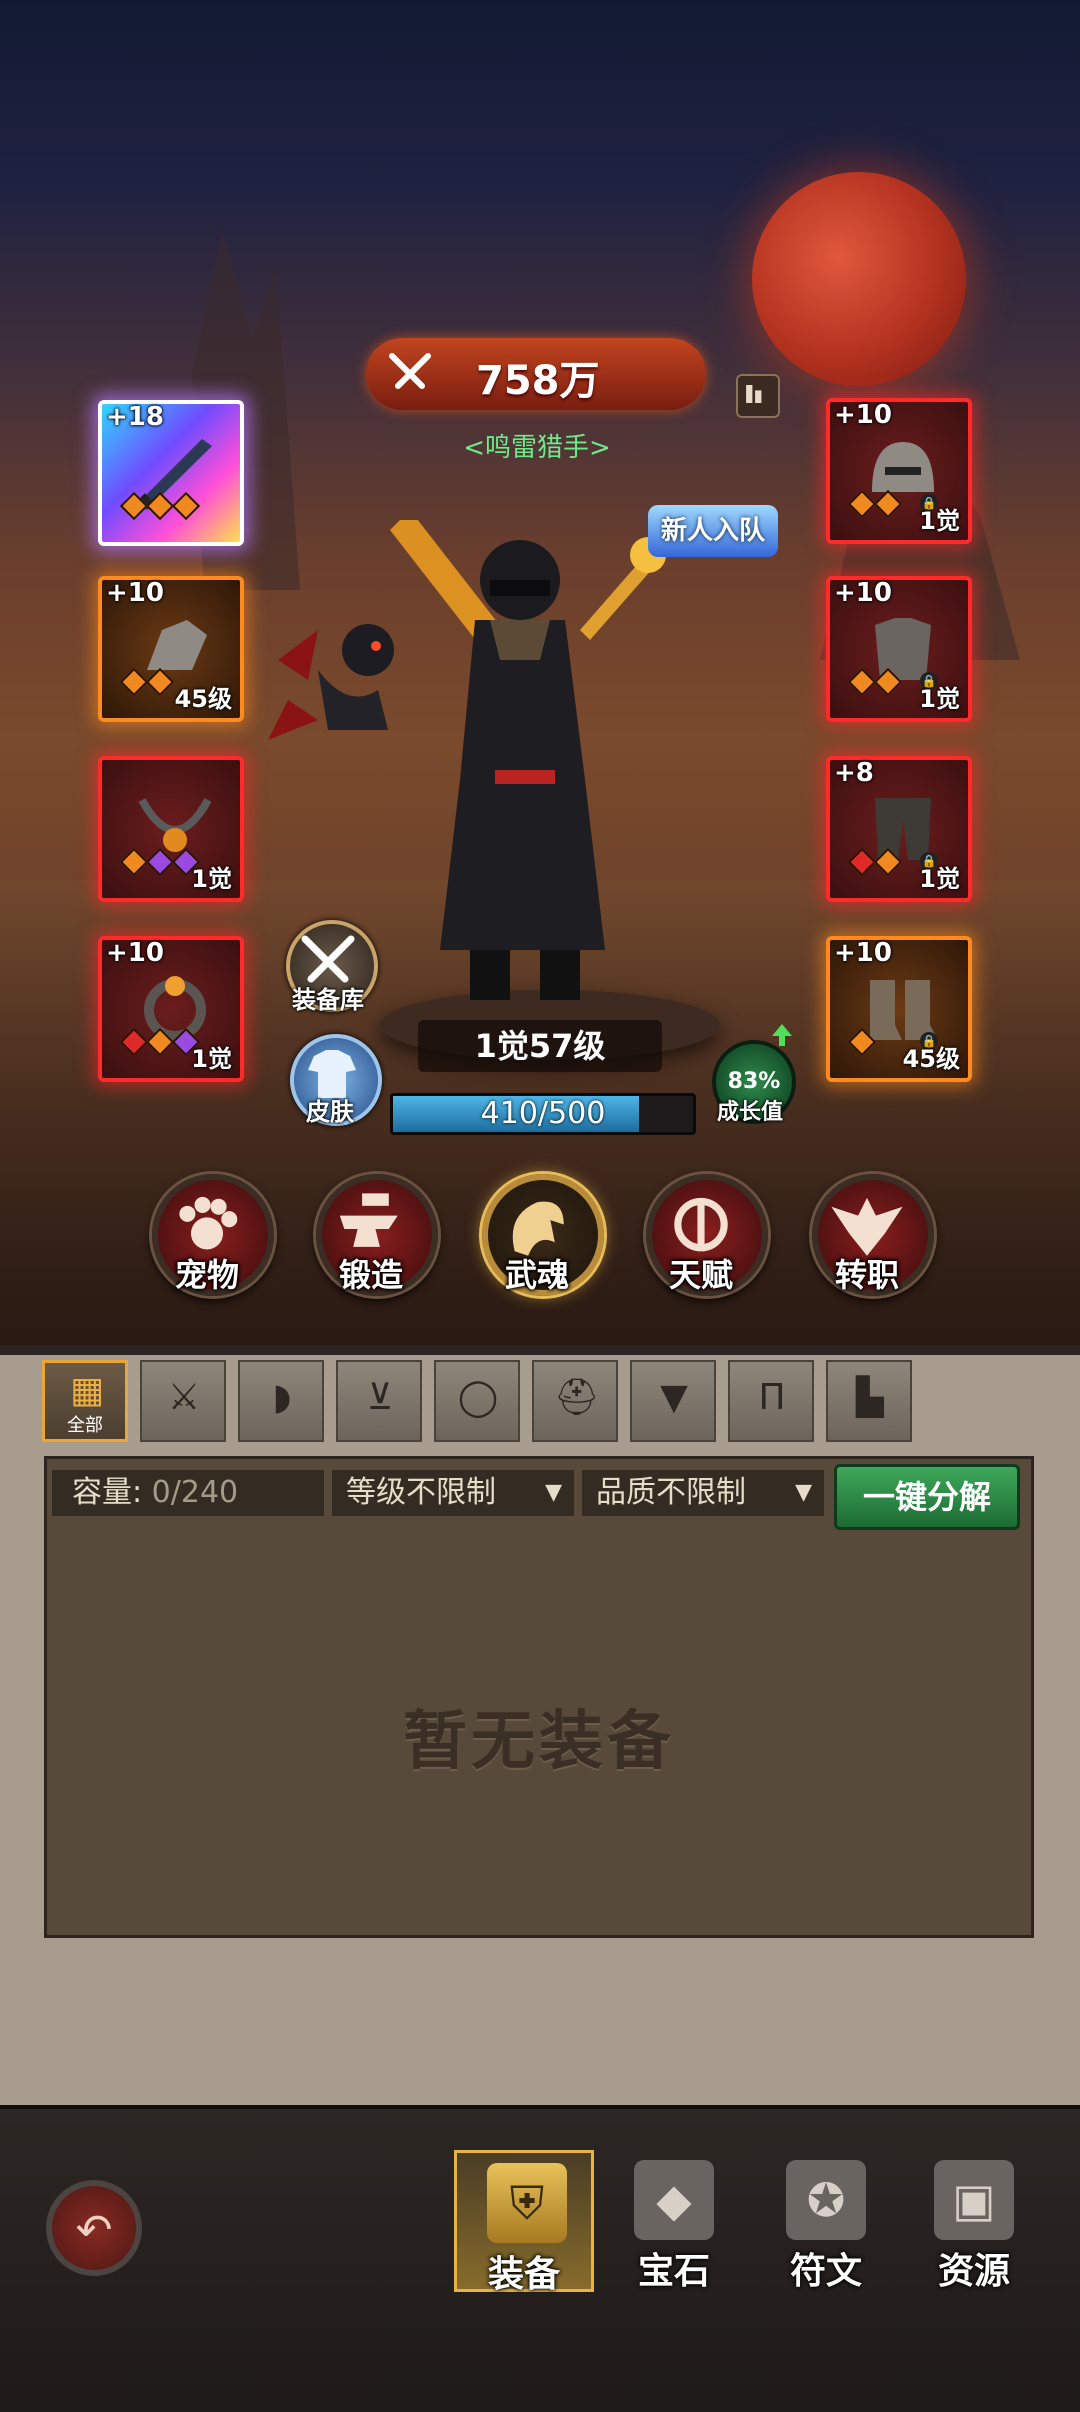 This screenshot has width=1080, height=2412. What do you see at coordinates (713, 531) in the screenshot?
I see `new-member-badge: 新人入队` at bounding box center [713, 531].